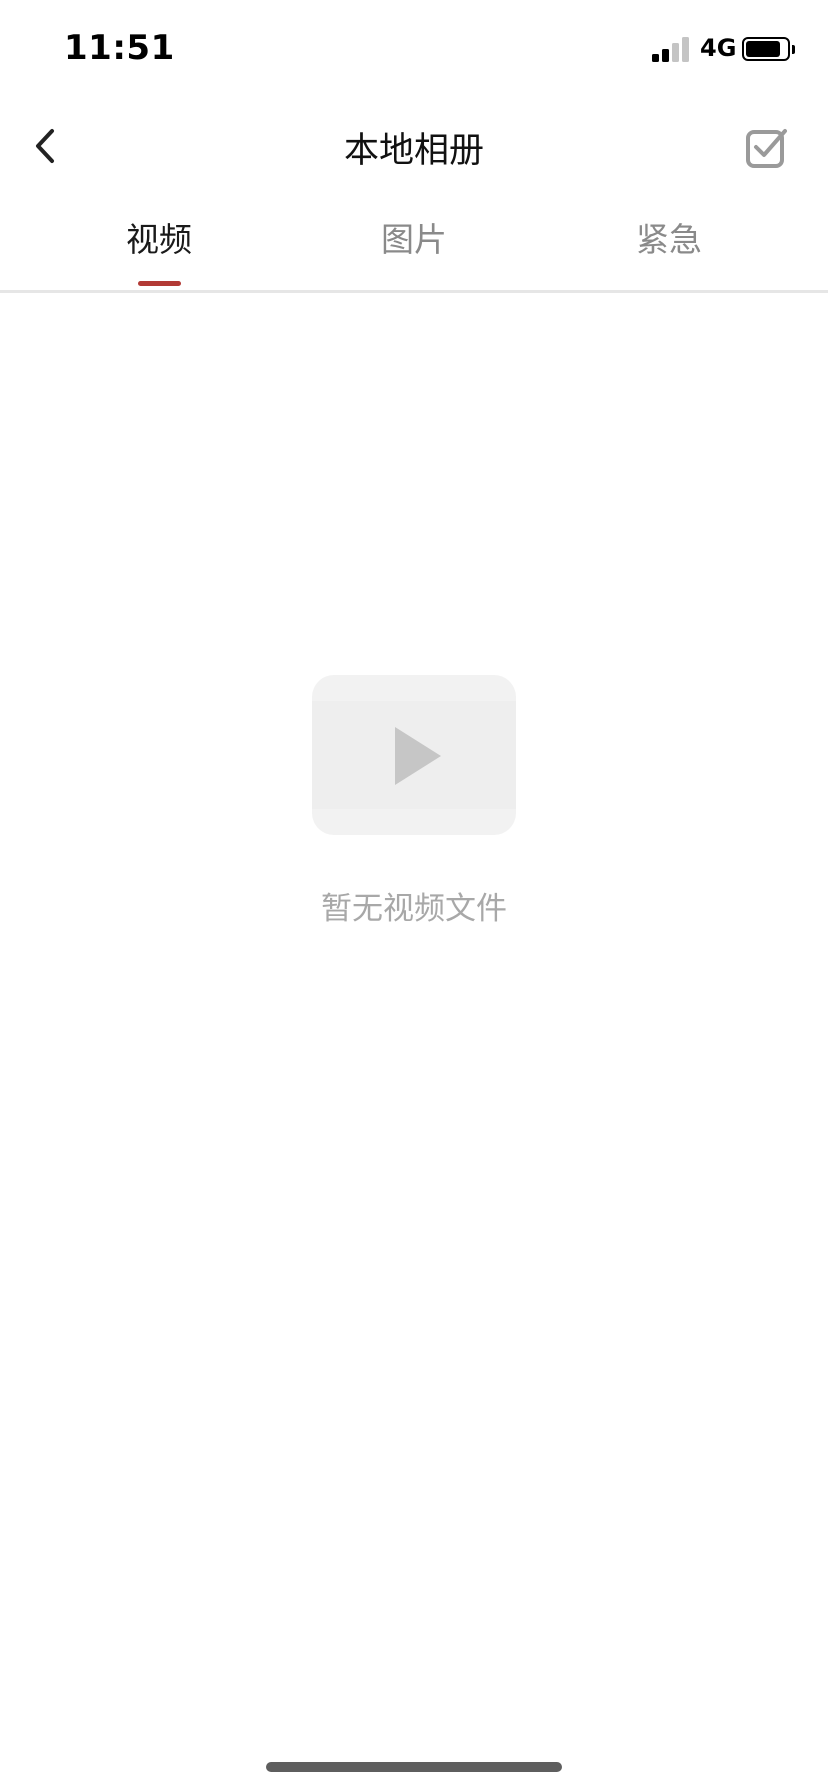 The width and height of the screenshot is (828, 1792). Describe the element at coordinates (414, 291) in the screenshot. I see `tab-divider` at that location.